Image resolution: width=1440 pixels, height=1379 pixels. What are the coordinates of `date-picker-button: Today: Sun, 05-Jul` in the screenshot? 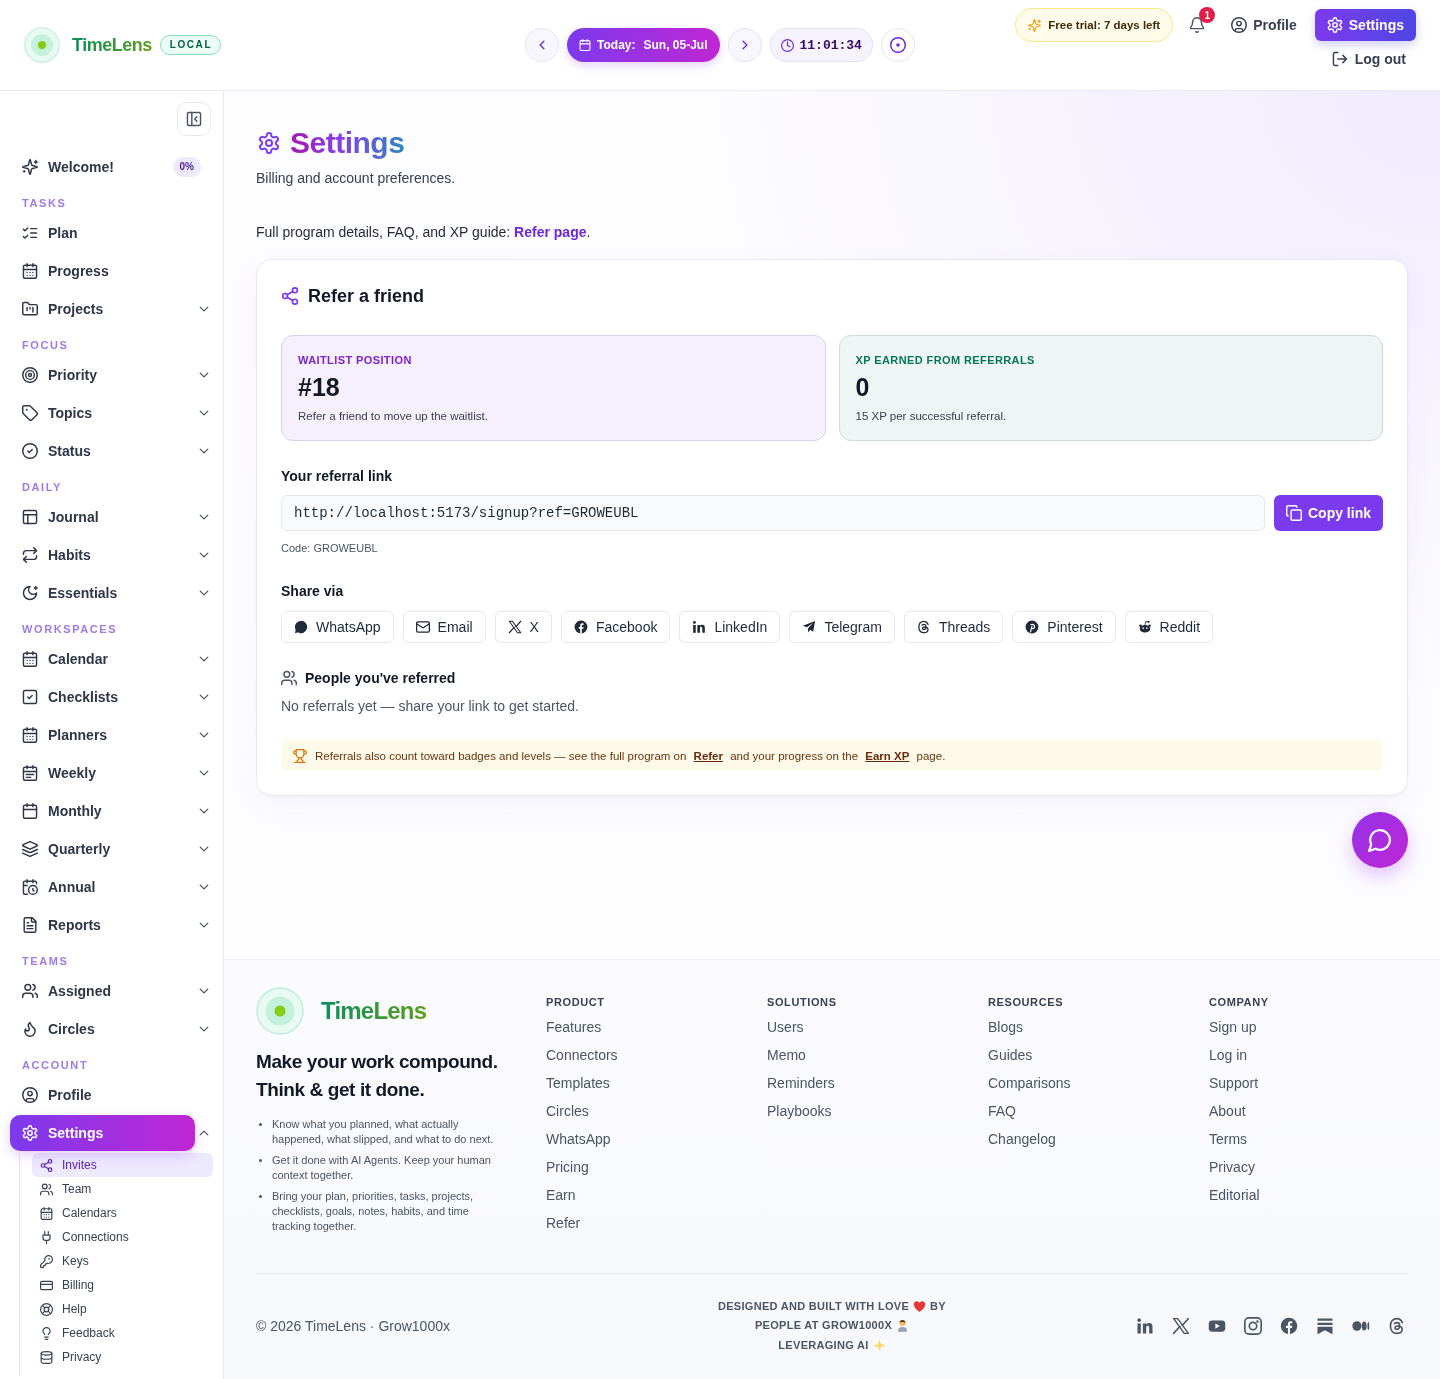 It's located at (643, 45).